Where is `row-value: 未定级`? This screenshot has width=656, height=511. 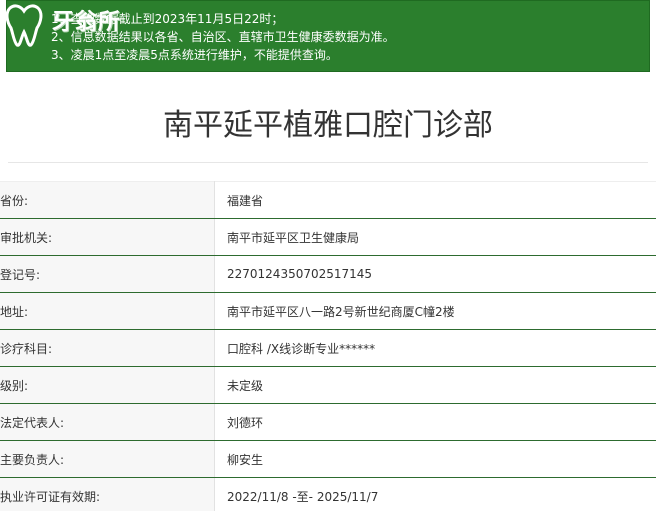 row-value: 未定级 is located at coordinates (435, 385).